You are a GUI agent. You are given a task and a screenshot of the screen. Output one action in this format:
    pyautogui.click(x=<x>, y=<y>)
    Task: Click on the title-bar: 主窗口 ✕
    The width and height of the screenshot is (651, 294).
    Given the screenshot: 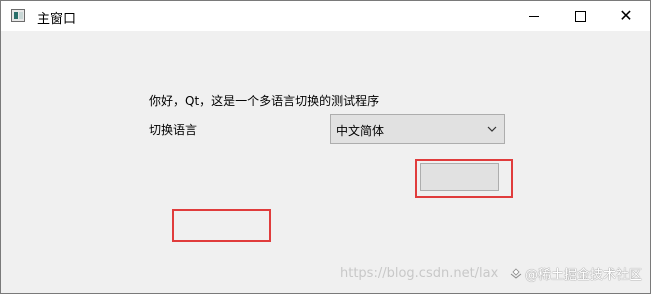 What is the action you would take?
    pyautogui.click(x=325, y=16)
    